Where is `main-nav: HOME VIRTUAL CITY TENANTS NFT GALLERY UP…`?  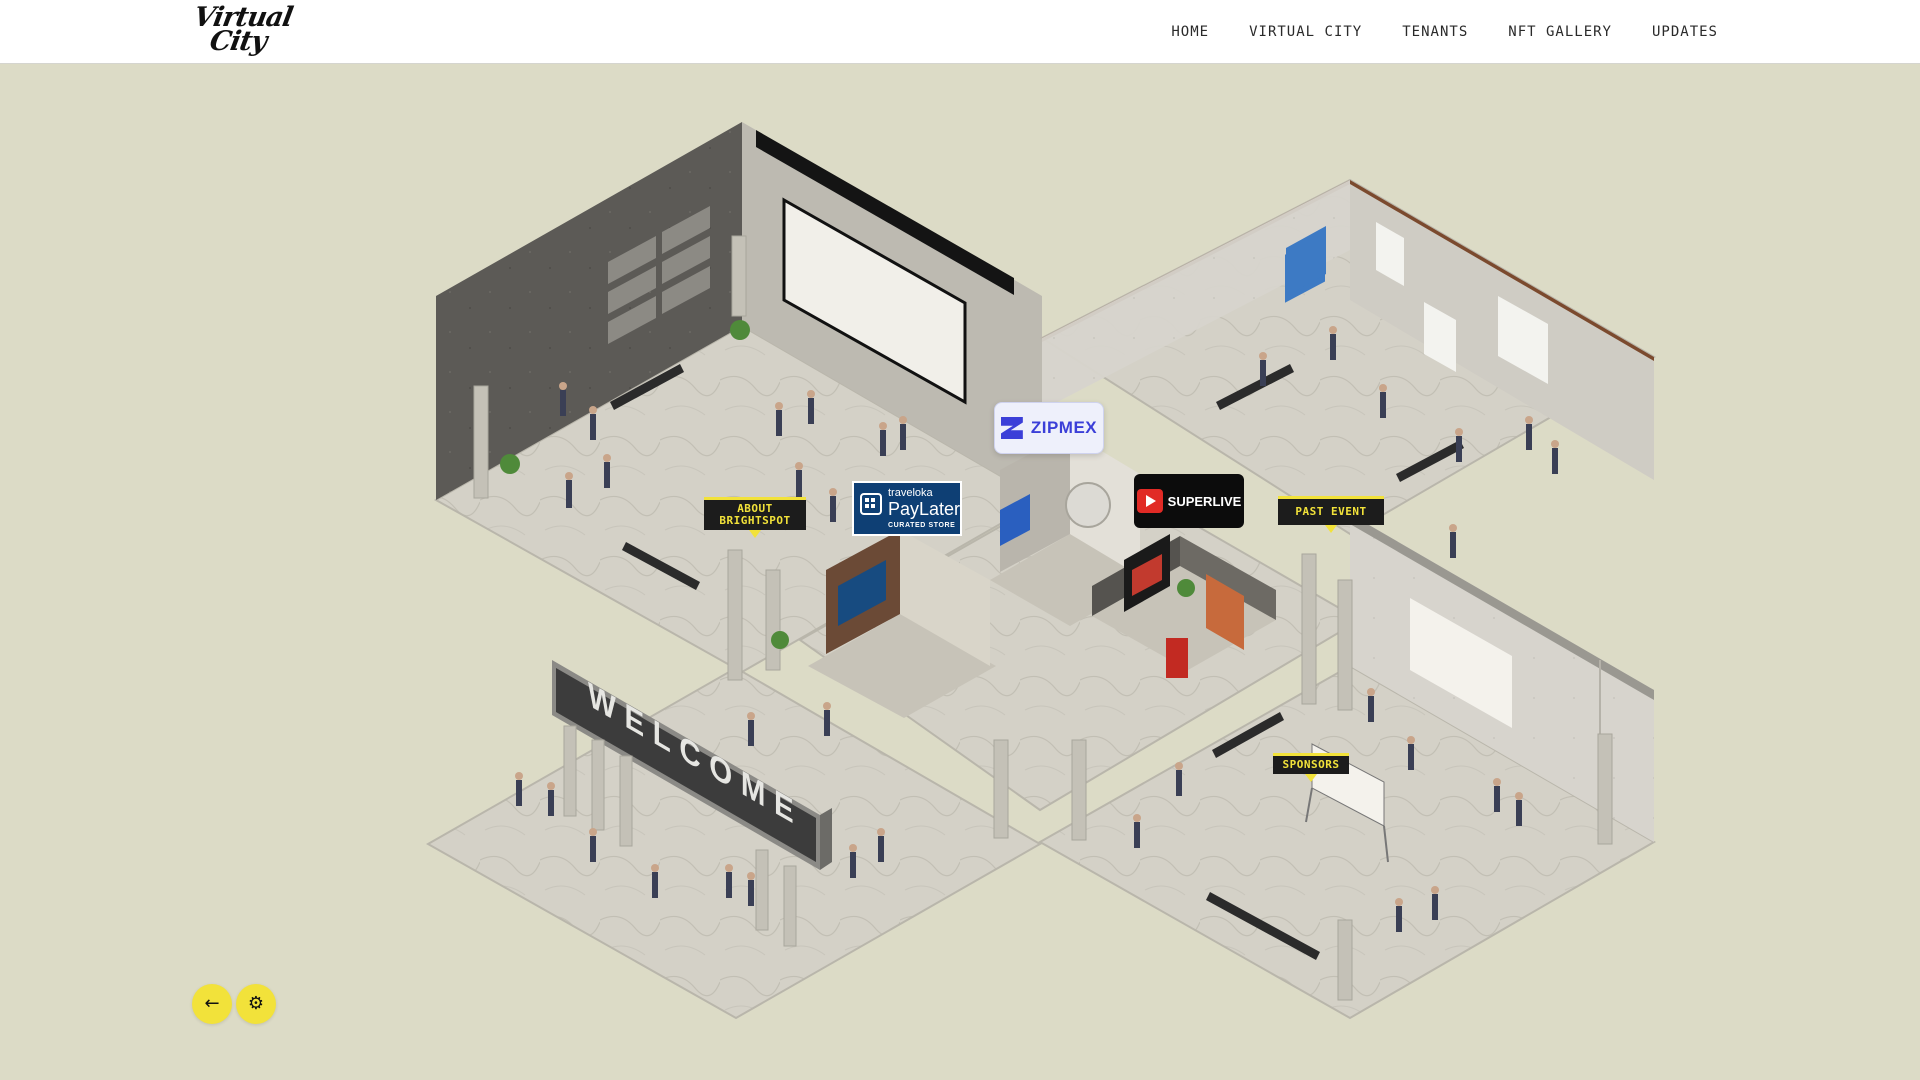
main-nav: HOME VIRTUAL CITY TENANTS NFT GALLERY UP… is located at coordinates (1444, 31).